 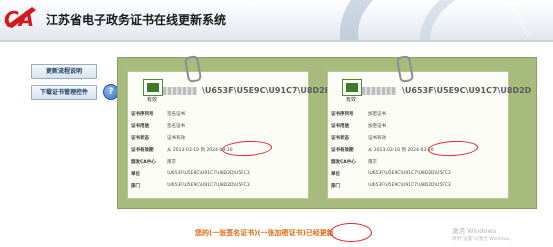 What do you see at coordinates (136, 20) in the screenshot?
I see `app-title: 江苏省电子政务证书在线更新系统` at bounding box center [136, 20].